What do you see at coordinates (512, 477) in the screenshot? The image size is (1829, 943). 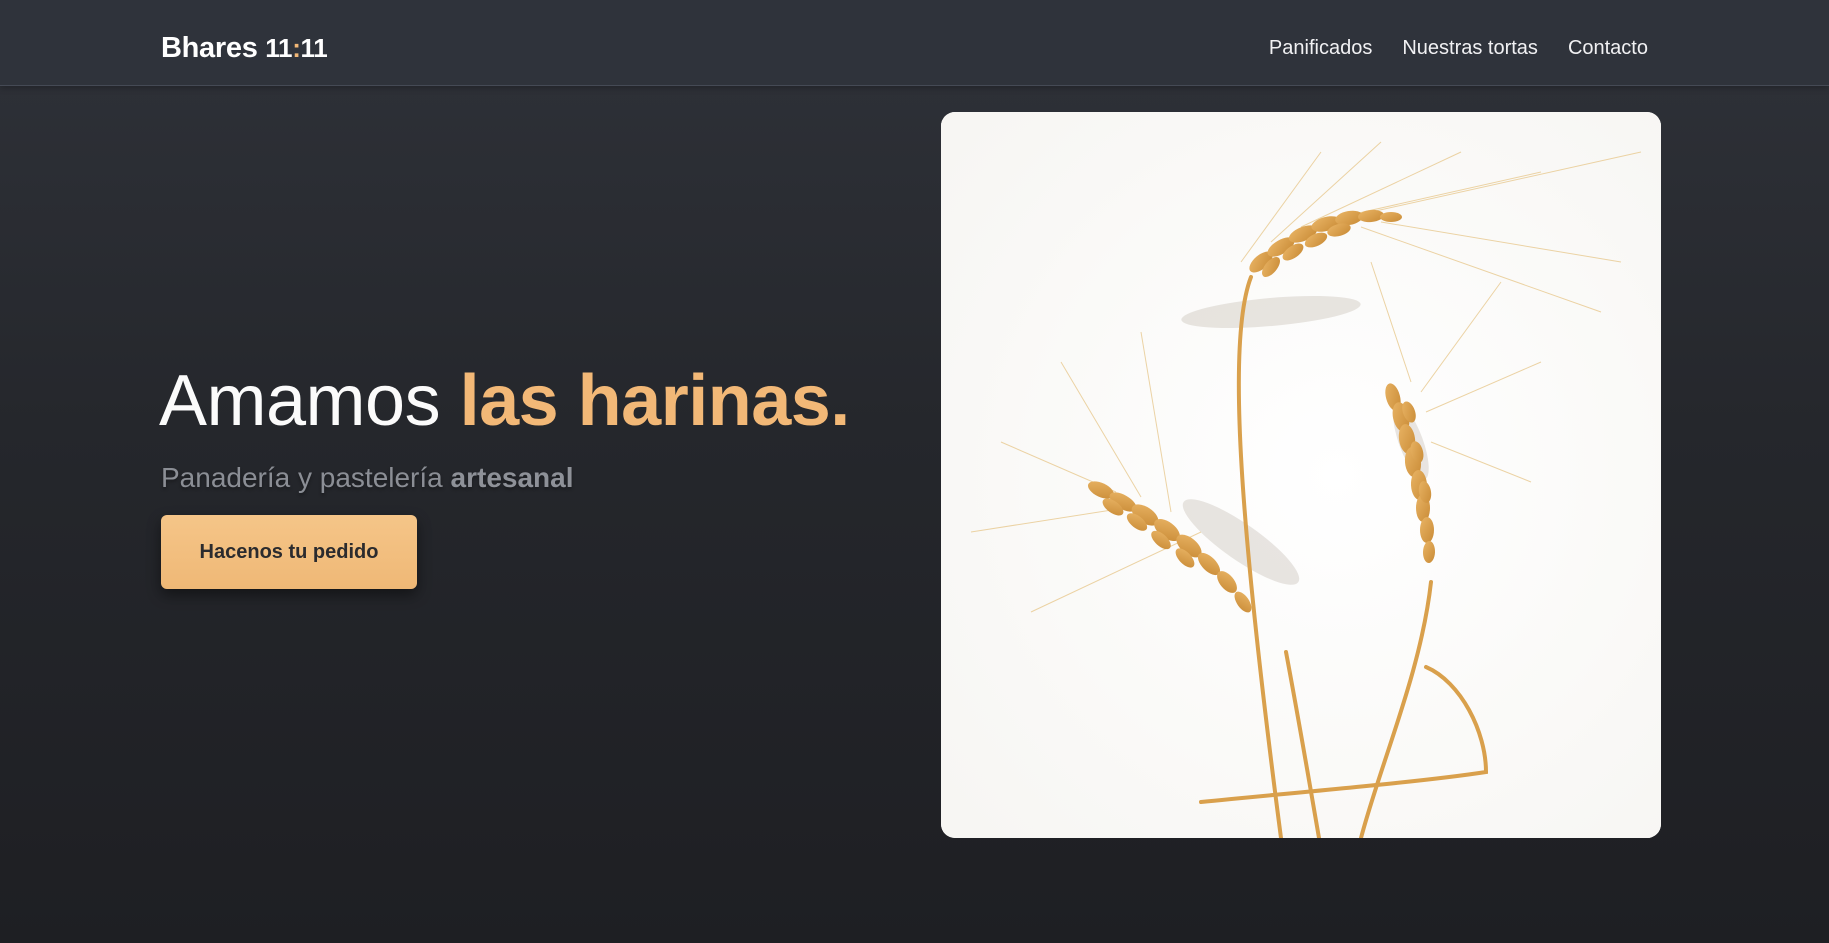 I see `hero-subtitle-bold: artesanal` at bounding box center [512, 477].